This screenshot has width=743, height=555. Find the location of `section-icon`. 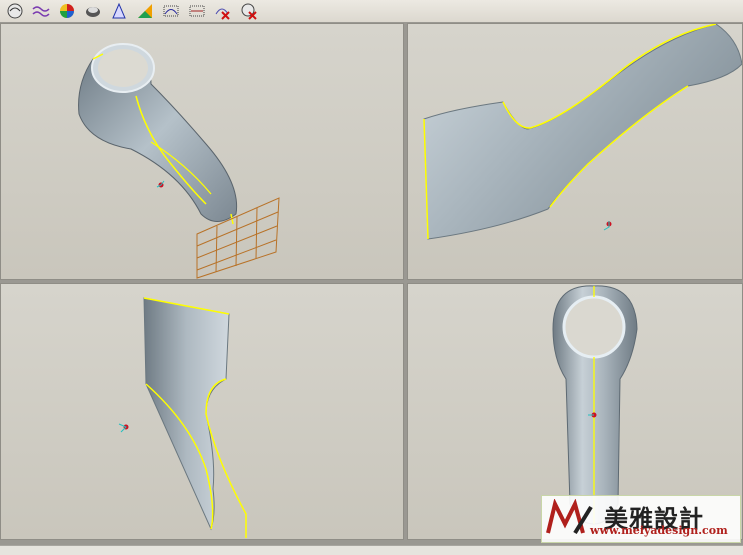

section-icon is located at coordinates (93, 11).